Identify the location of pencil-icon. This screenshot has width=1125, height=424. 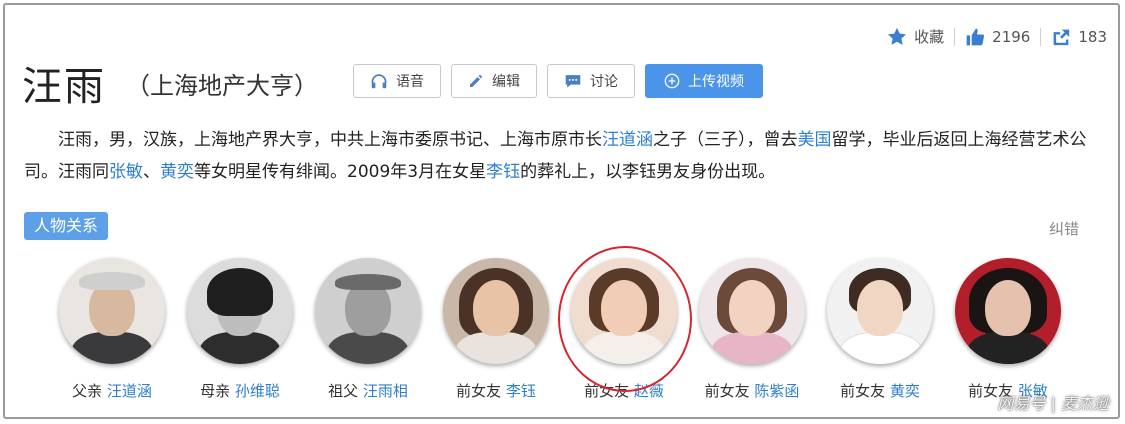
(476, 80).